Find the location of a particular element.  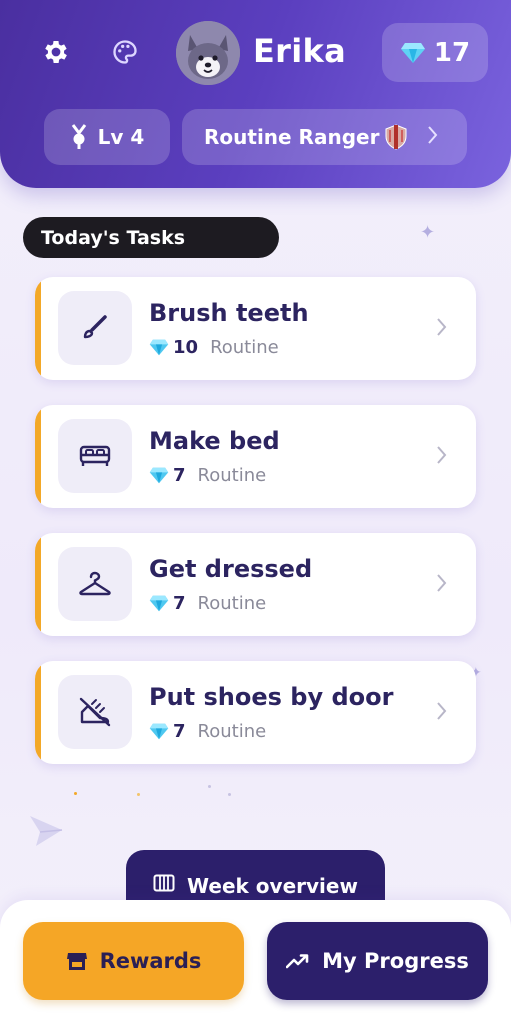

brush-icon is located at coordinates (95, 327).